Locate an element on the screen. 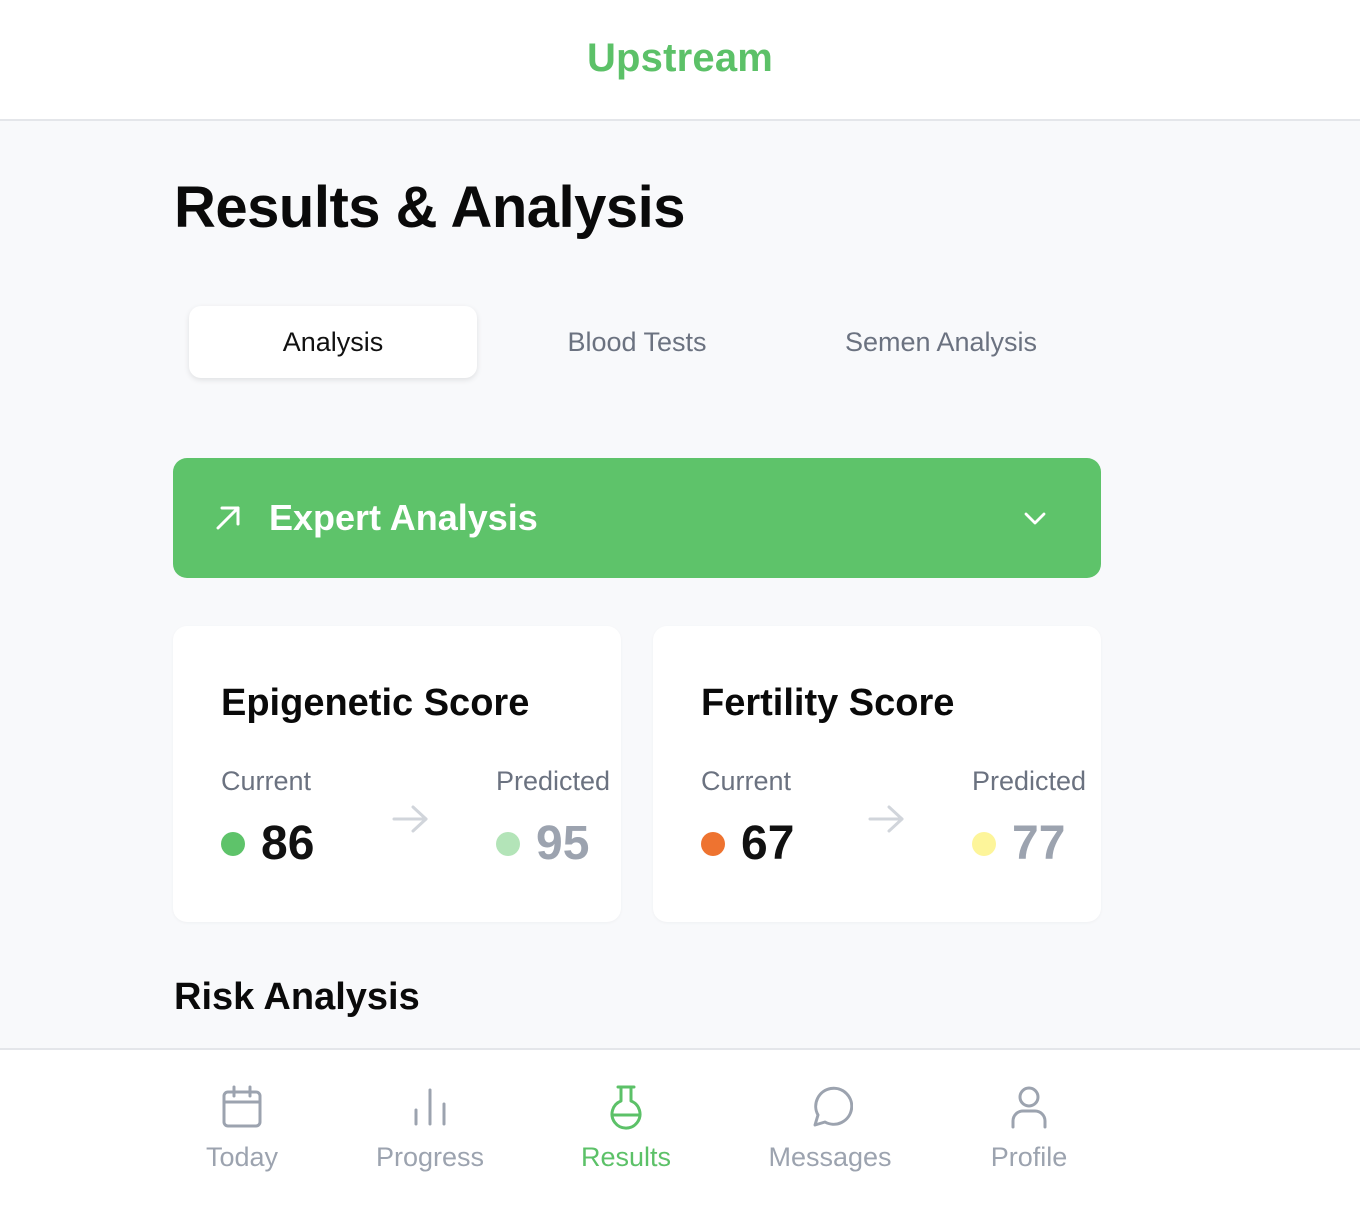 The height and width of the screenshot is (1210, 1360). nav-label: Today is located at coordinates (242, 1157).